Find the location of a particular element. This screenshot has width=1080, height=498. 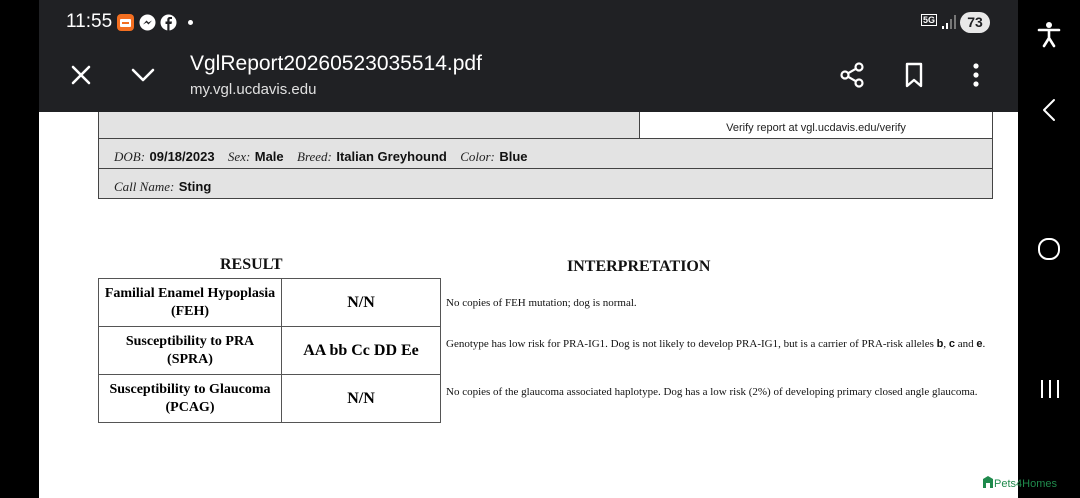

recent-apps-icon is located at coordinates (1050, 389).